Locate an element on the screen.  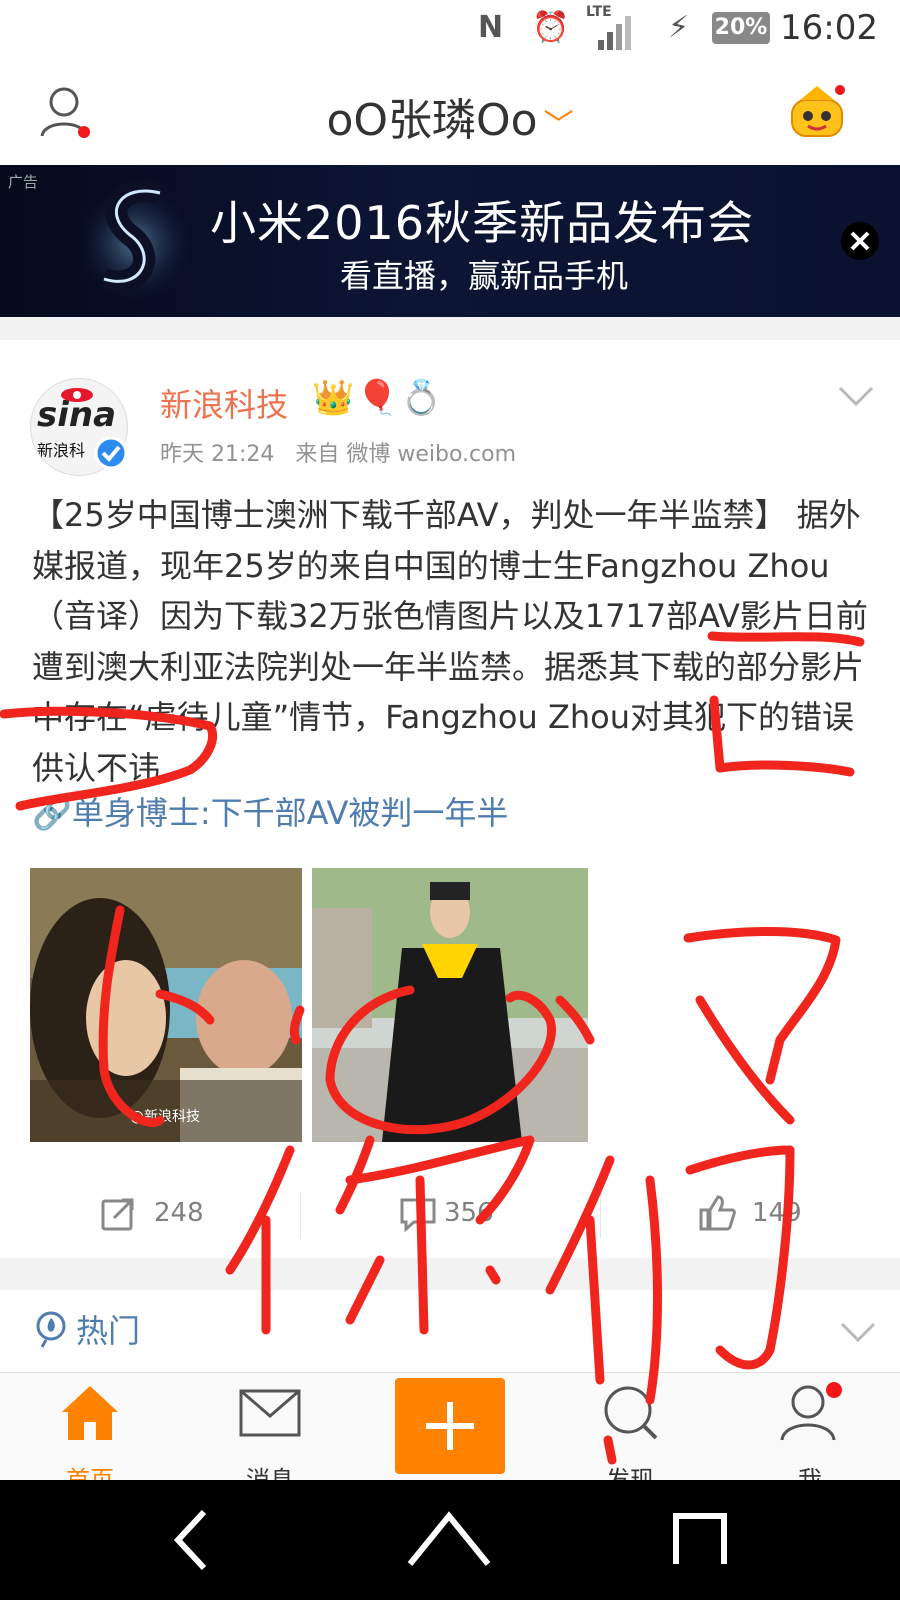
compose-button is located at coordinates (450, 1426).